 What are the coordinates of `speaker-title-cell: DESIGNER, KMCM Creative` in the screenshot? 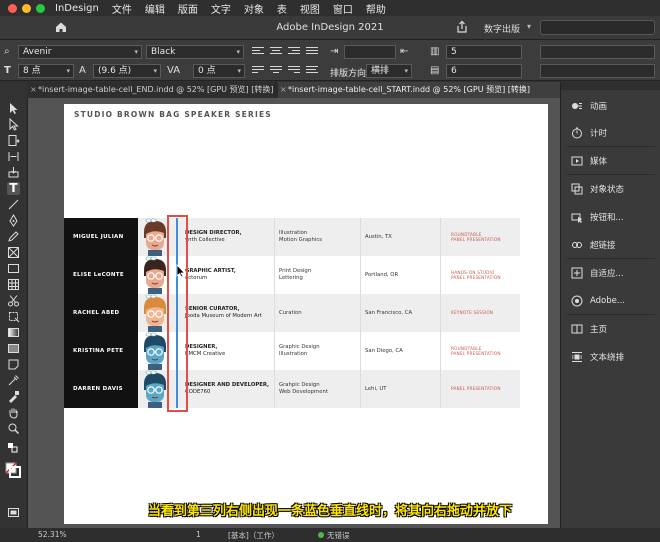 It's located at (228, 351).